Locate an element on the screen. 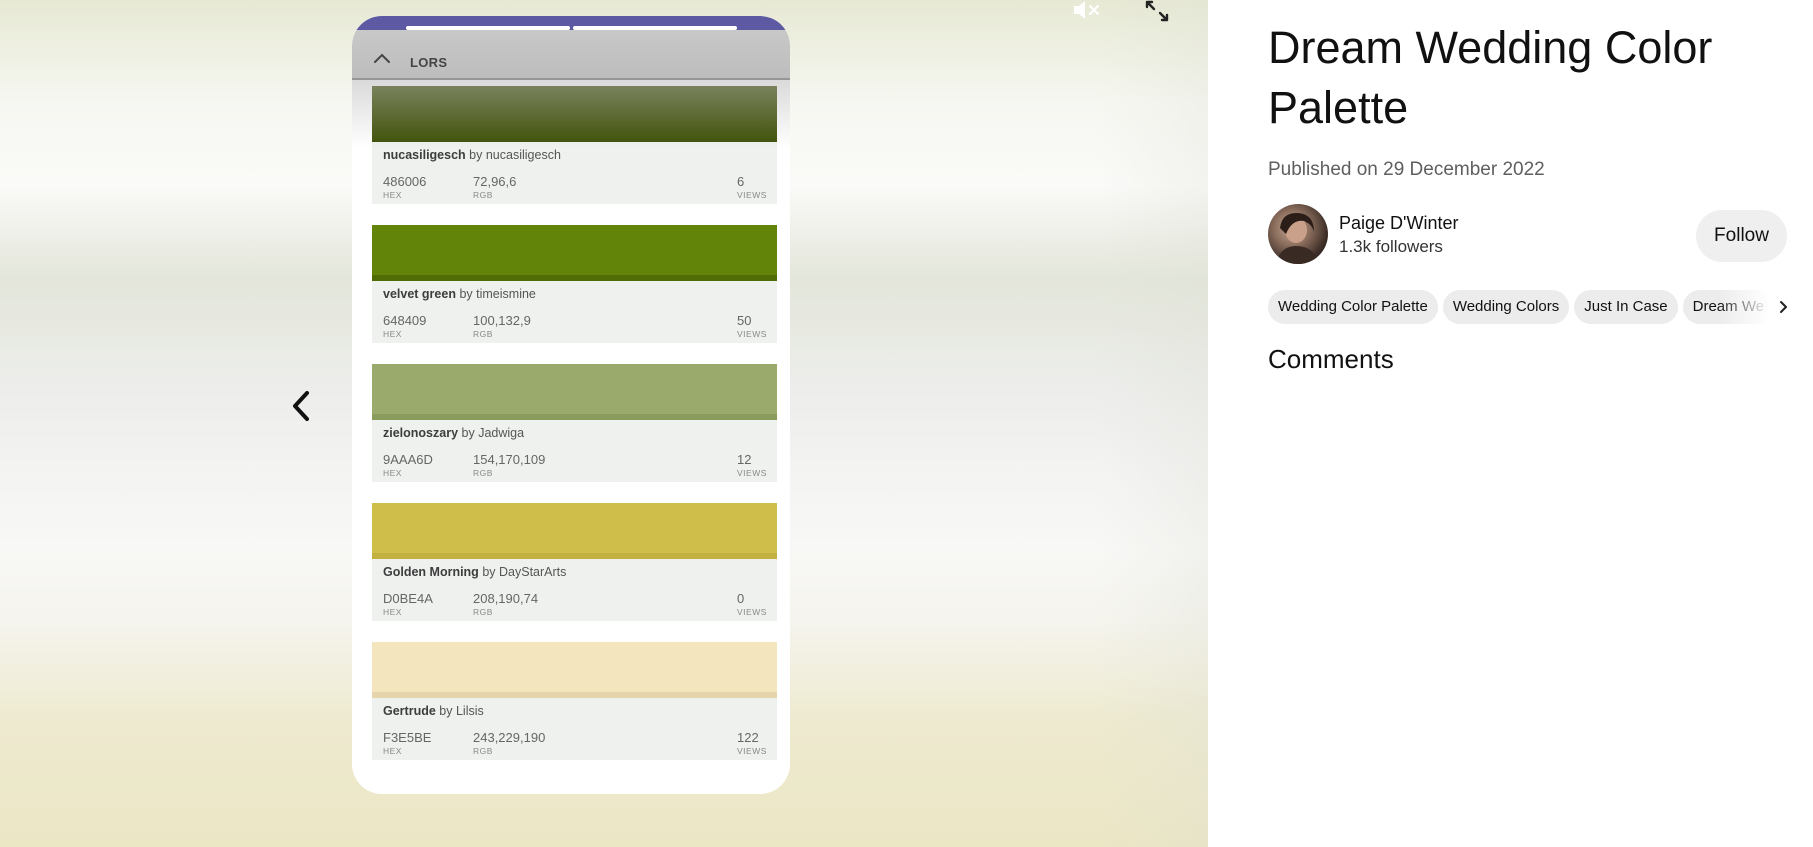 This screenshot has height=847, width=1813. color-author: DayStarArts is located at coordinates (533, 572).